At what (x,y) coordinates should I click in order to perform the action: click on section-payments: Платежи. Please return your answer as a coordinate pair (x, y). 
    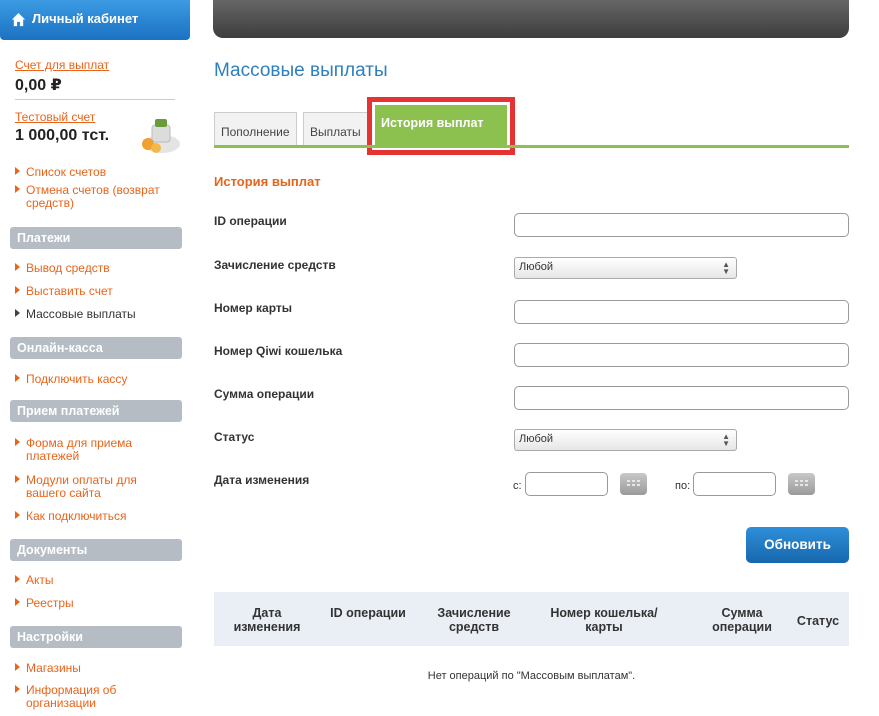
    Looking at the image, I should click on (96, 238).